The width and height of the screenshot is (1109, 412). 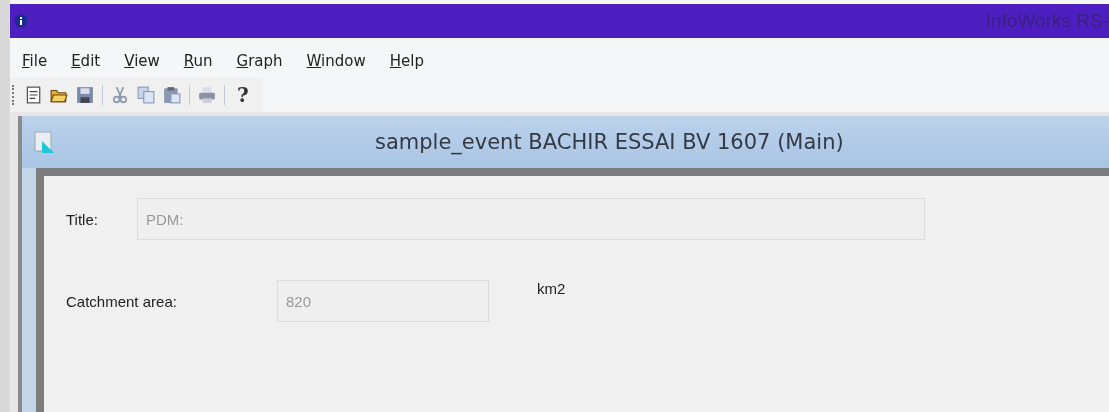 What do you see at coordinates (406, 61) in the screenshot?
I see `menu-item: Help` at bounding box center [406, 61].